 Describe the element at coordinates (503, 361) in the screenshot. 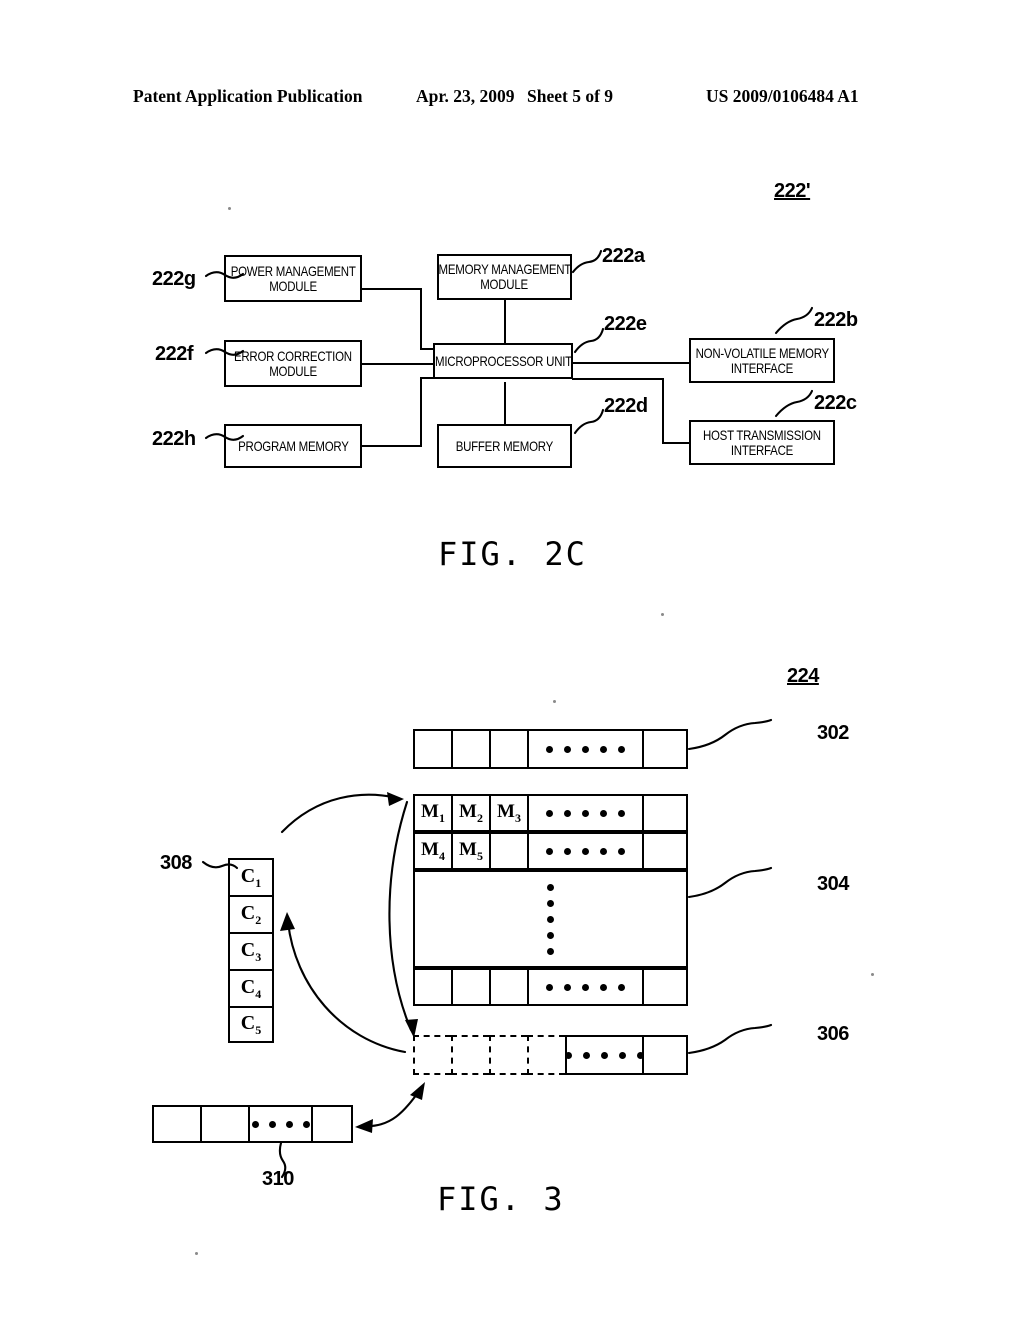

I see `block-microprocessor-unit: MICROPROCESSOR UNIT` at that location.